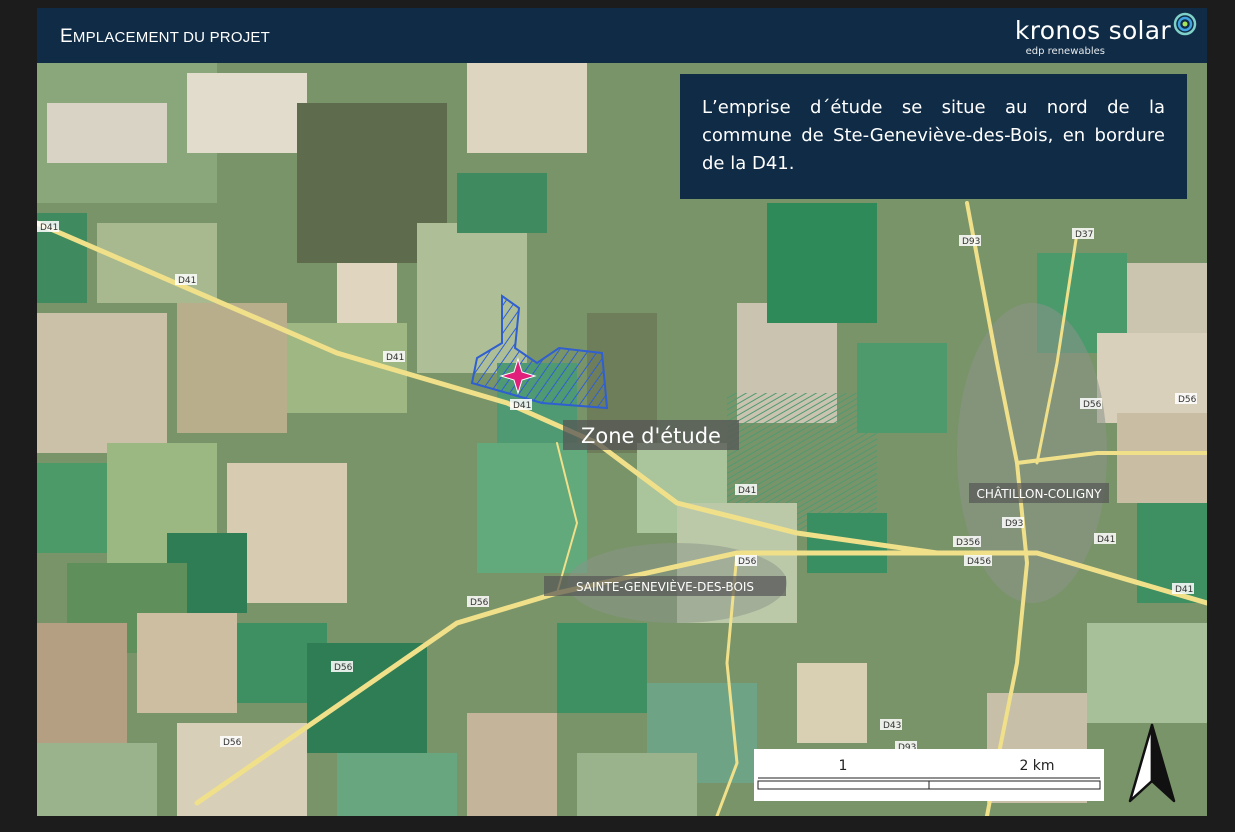 This screenshot has height=832, width=1235. What do you see at coordinates (843, 766) in the screenshot?
I see `scale-label-1: 1` at bounding box center [843, 766].